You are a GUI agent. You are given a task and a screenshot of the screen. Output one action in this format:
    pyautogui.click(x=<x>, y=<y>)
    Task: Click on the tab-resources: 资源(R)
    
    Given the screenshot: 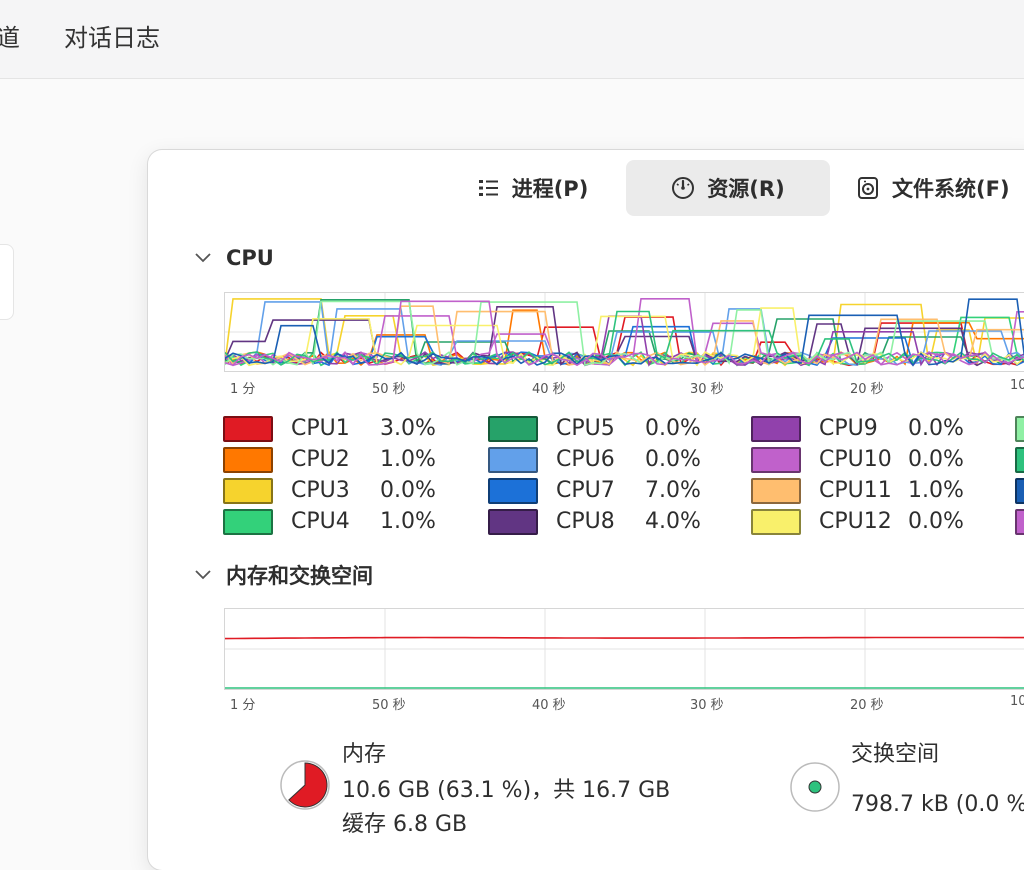 What is the action you would take?
    pyautogui.click(x=728, y=188)
    